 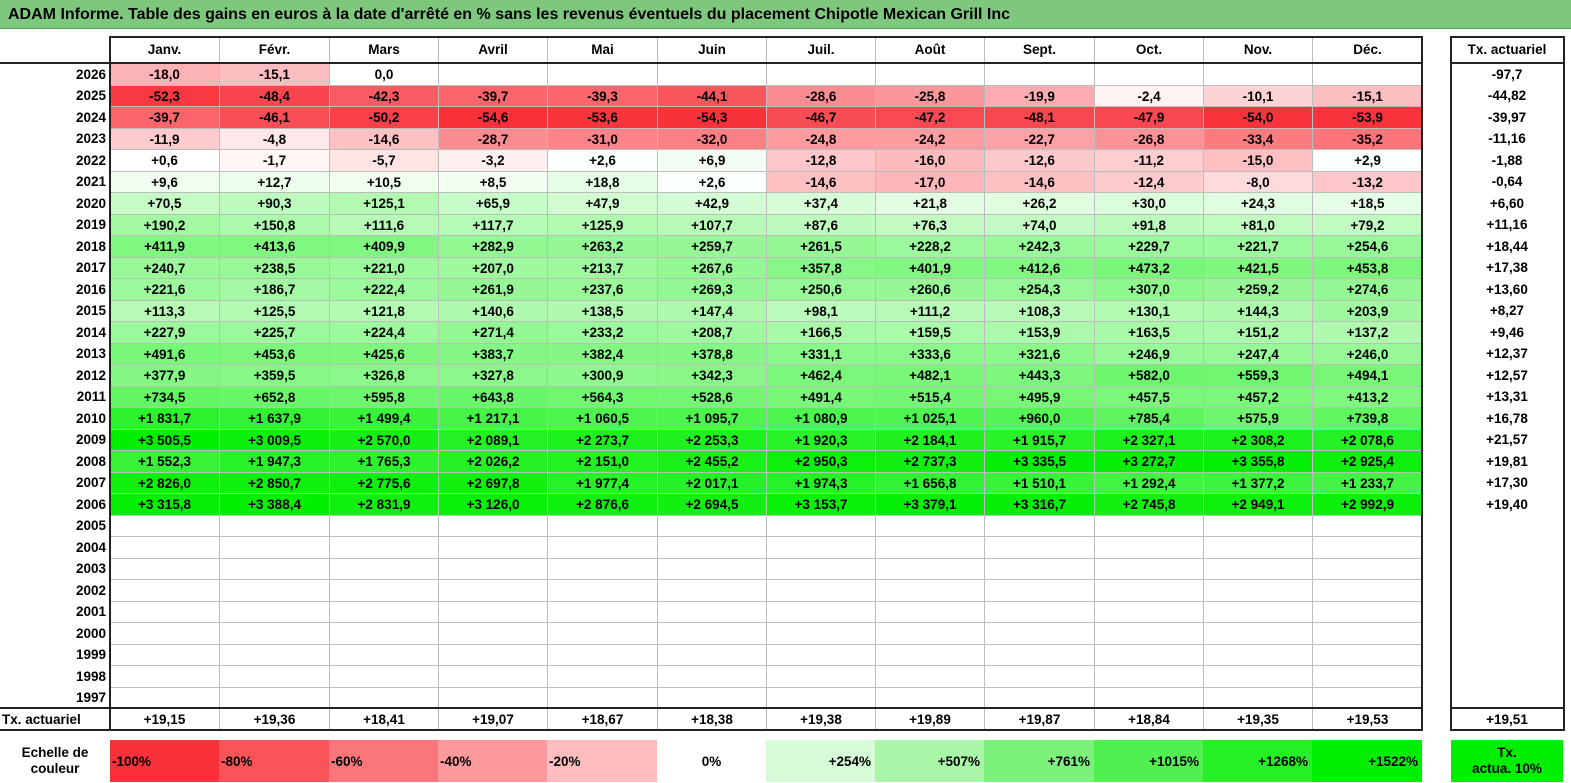 I want to click on table-cell: +1 637,9, so click(x=274, y=418).